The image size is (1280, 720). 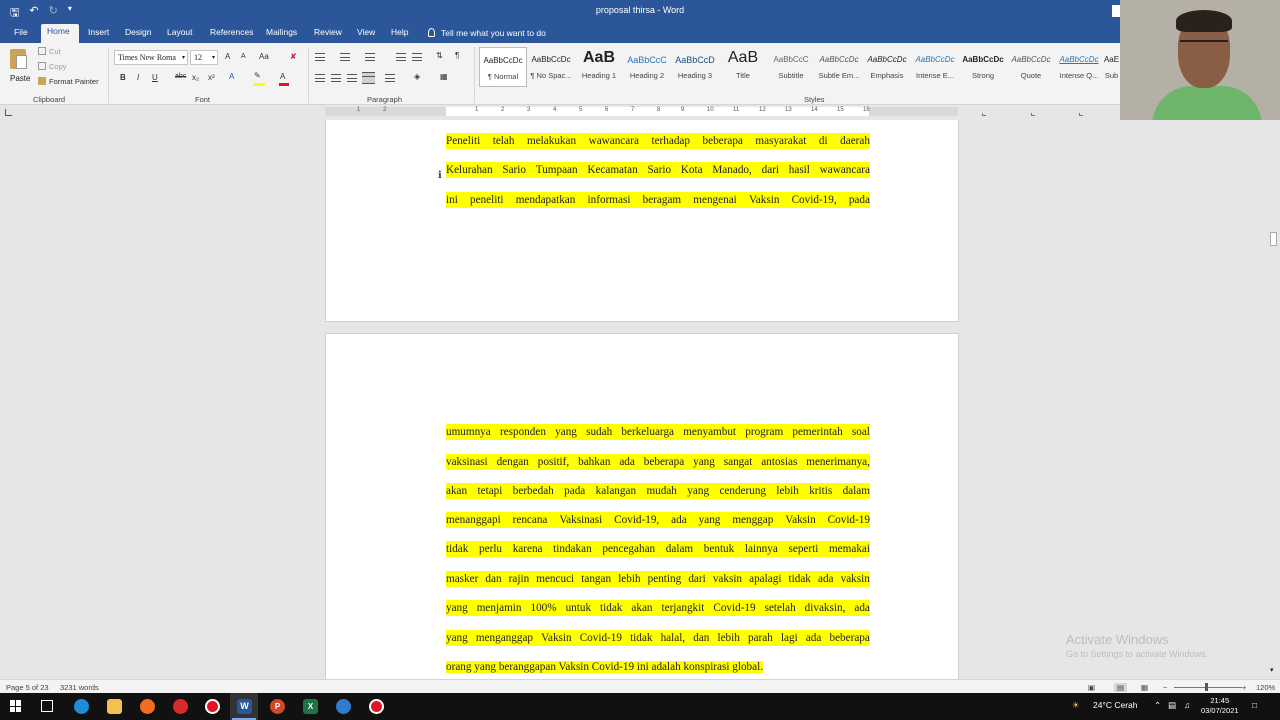 What do you see at coordinates (1272, 670) in the screenshot?
I see `scroll-down-icon: ▾` at bounding box center [1272, 670].